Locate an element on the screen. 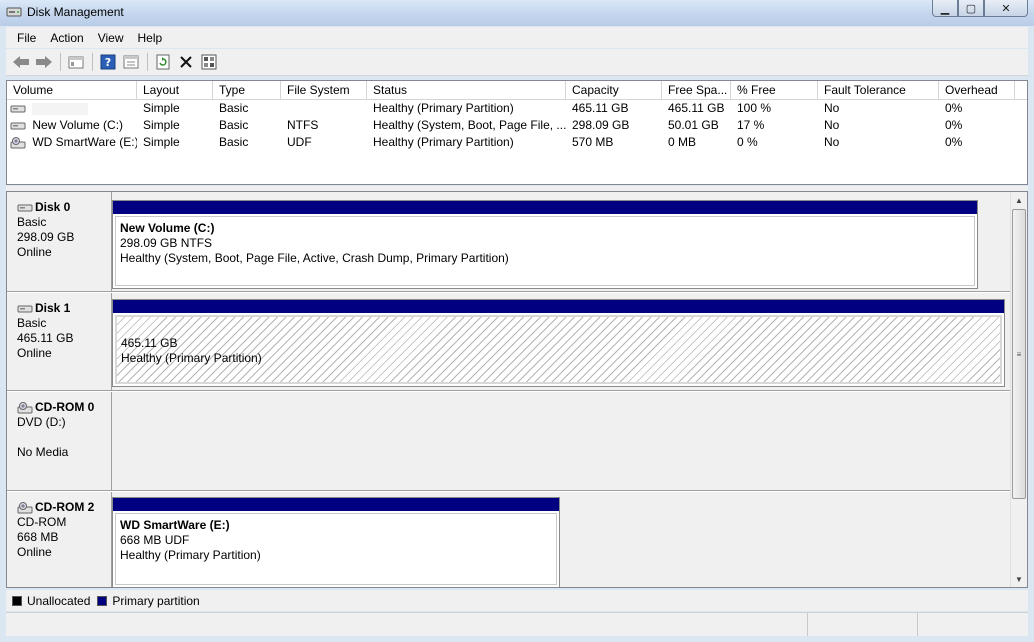  console-tree-button is located at coordinates (76, 62).